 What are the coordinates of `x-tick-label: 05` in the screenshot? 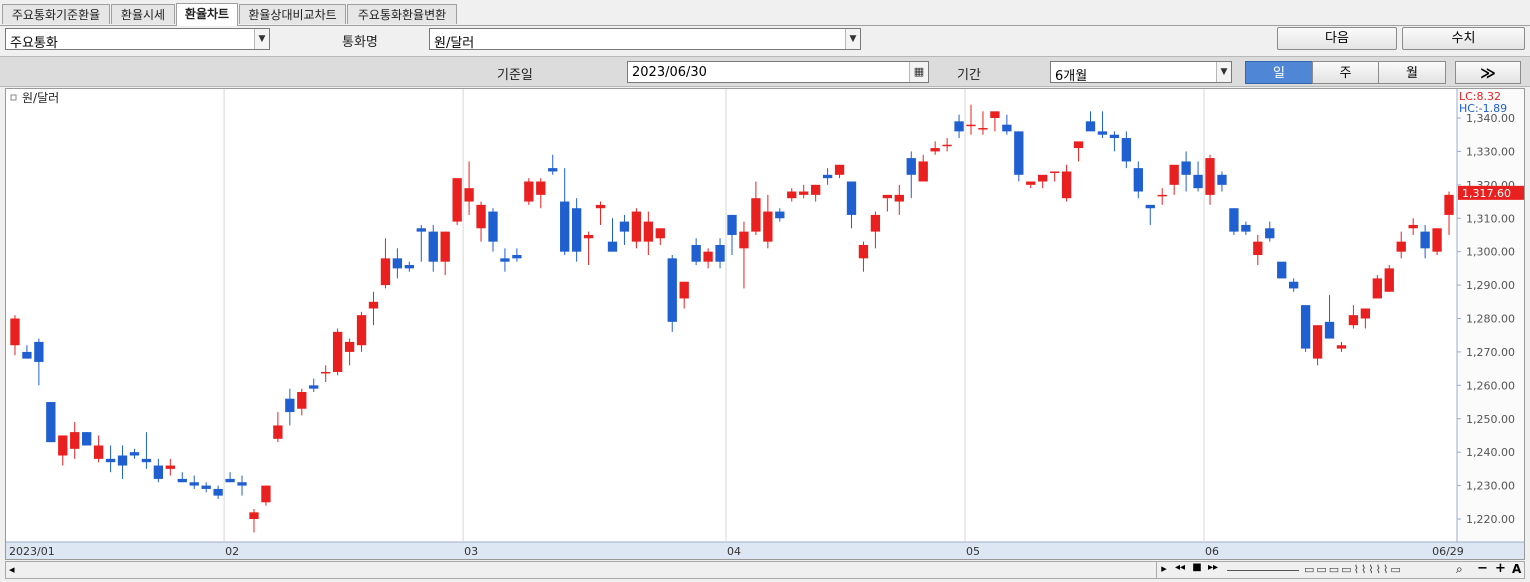 It's located at (973, 551).